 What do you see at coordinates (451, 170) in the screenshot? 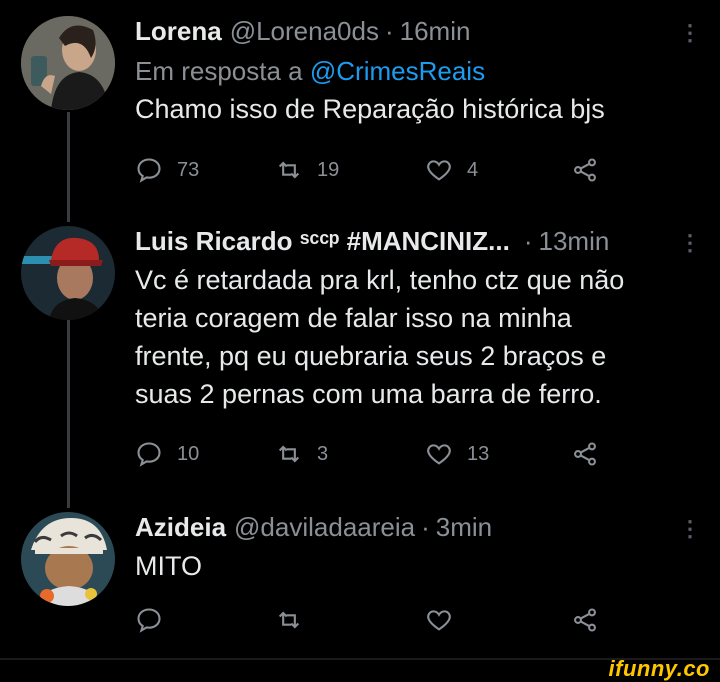
I see `like-button: 4` at bounding box center [451, 170].